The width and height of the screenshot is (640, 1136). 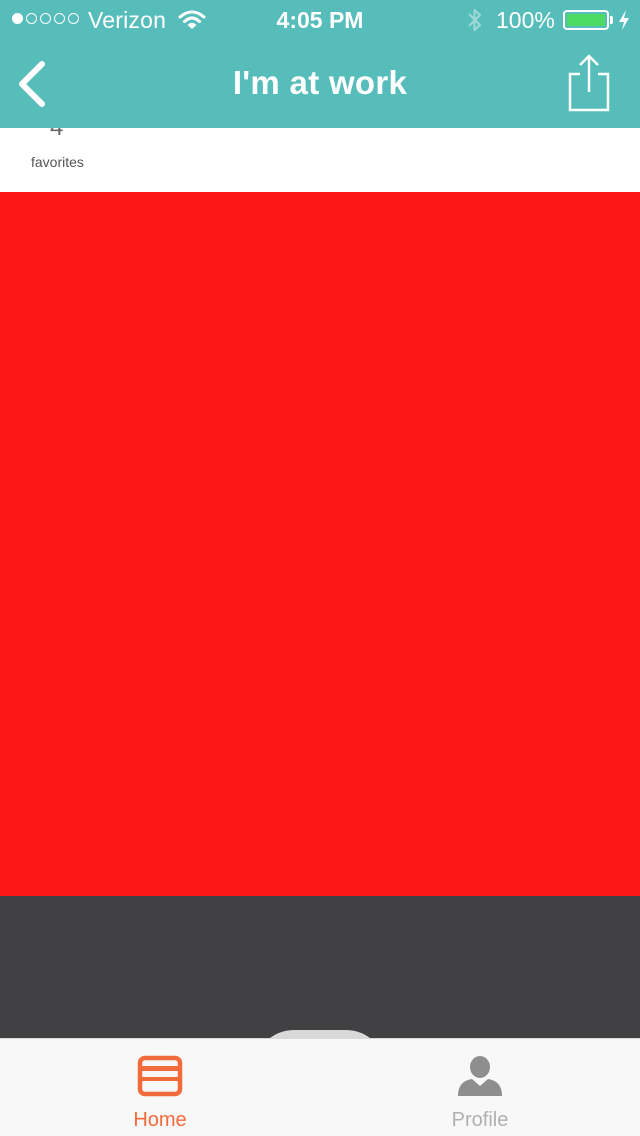 I want to click on tab-home: Home, so click(x=160, y=1087).